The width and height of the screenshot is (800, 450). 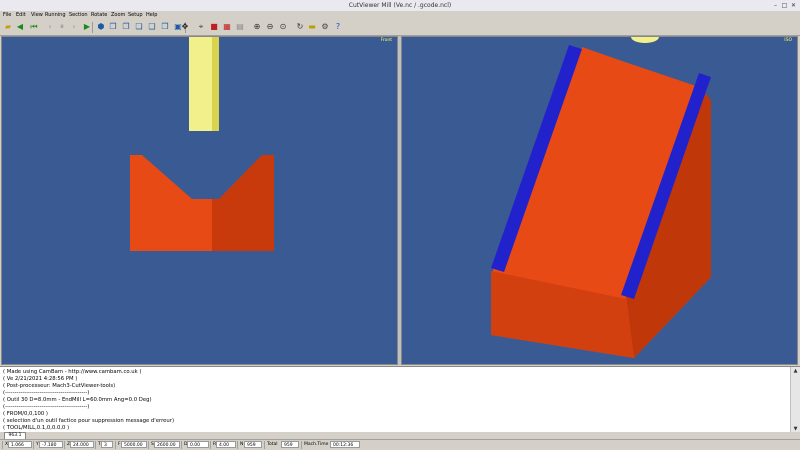 What do you see at coordinates (400, 5) in the screenshot?
I see `window-title: CutViewer Mill (Ve.nc / .gcode.ncl)` at bounding box center [400, 5].